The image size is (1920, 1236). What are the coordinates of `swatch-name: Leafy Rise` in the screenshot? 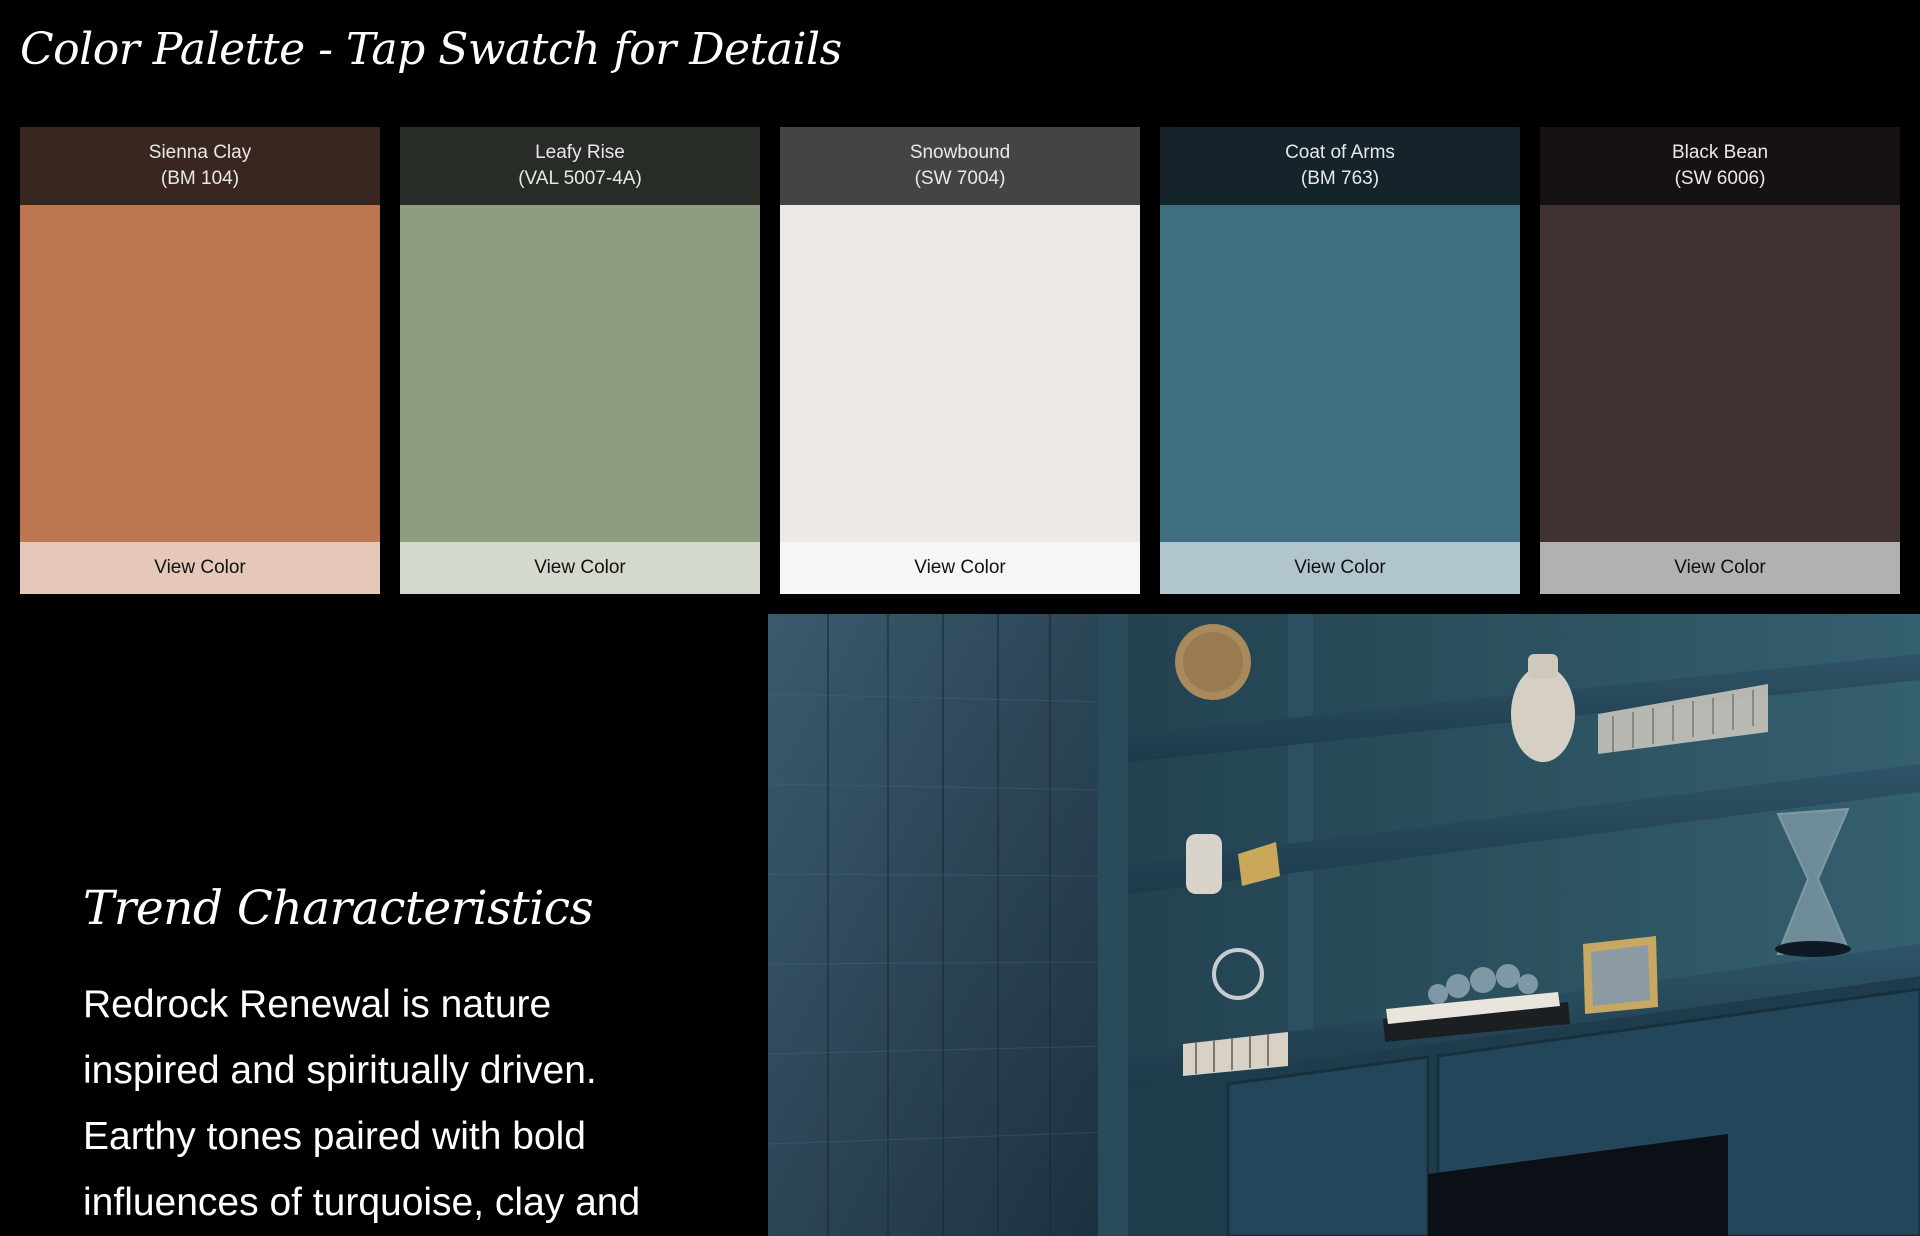 It's located at (580, 152).